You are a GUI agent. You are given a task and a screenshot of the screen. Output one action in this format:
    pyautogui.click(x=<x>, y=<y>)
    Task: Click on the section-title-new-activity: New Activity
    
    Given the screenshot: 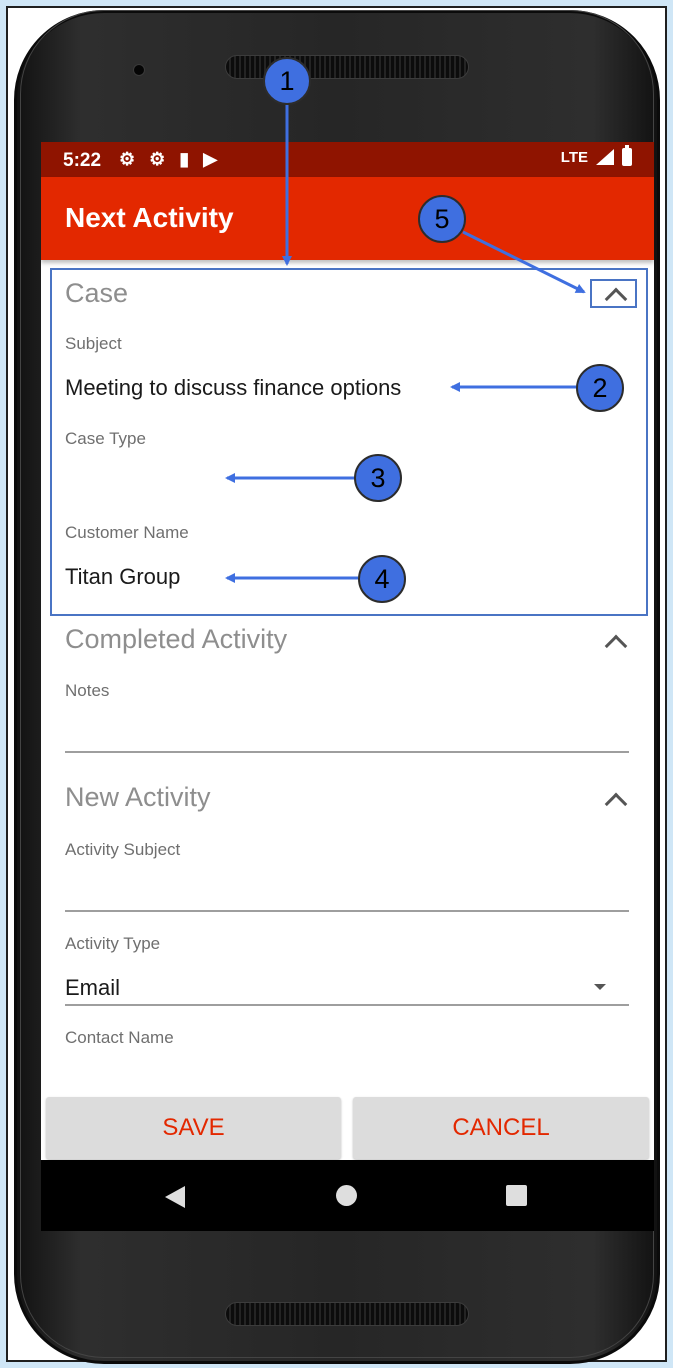 What is the action you would take?
    pyautogui.click(x=138, y=797)
    